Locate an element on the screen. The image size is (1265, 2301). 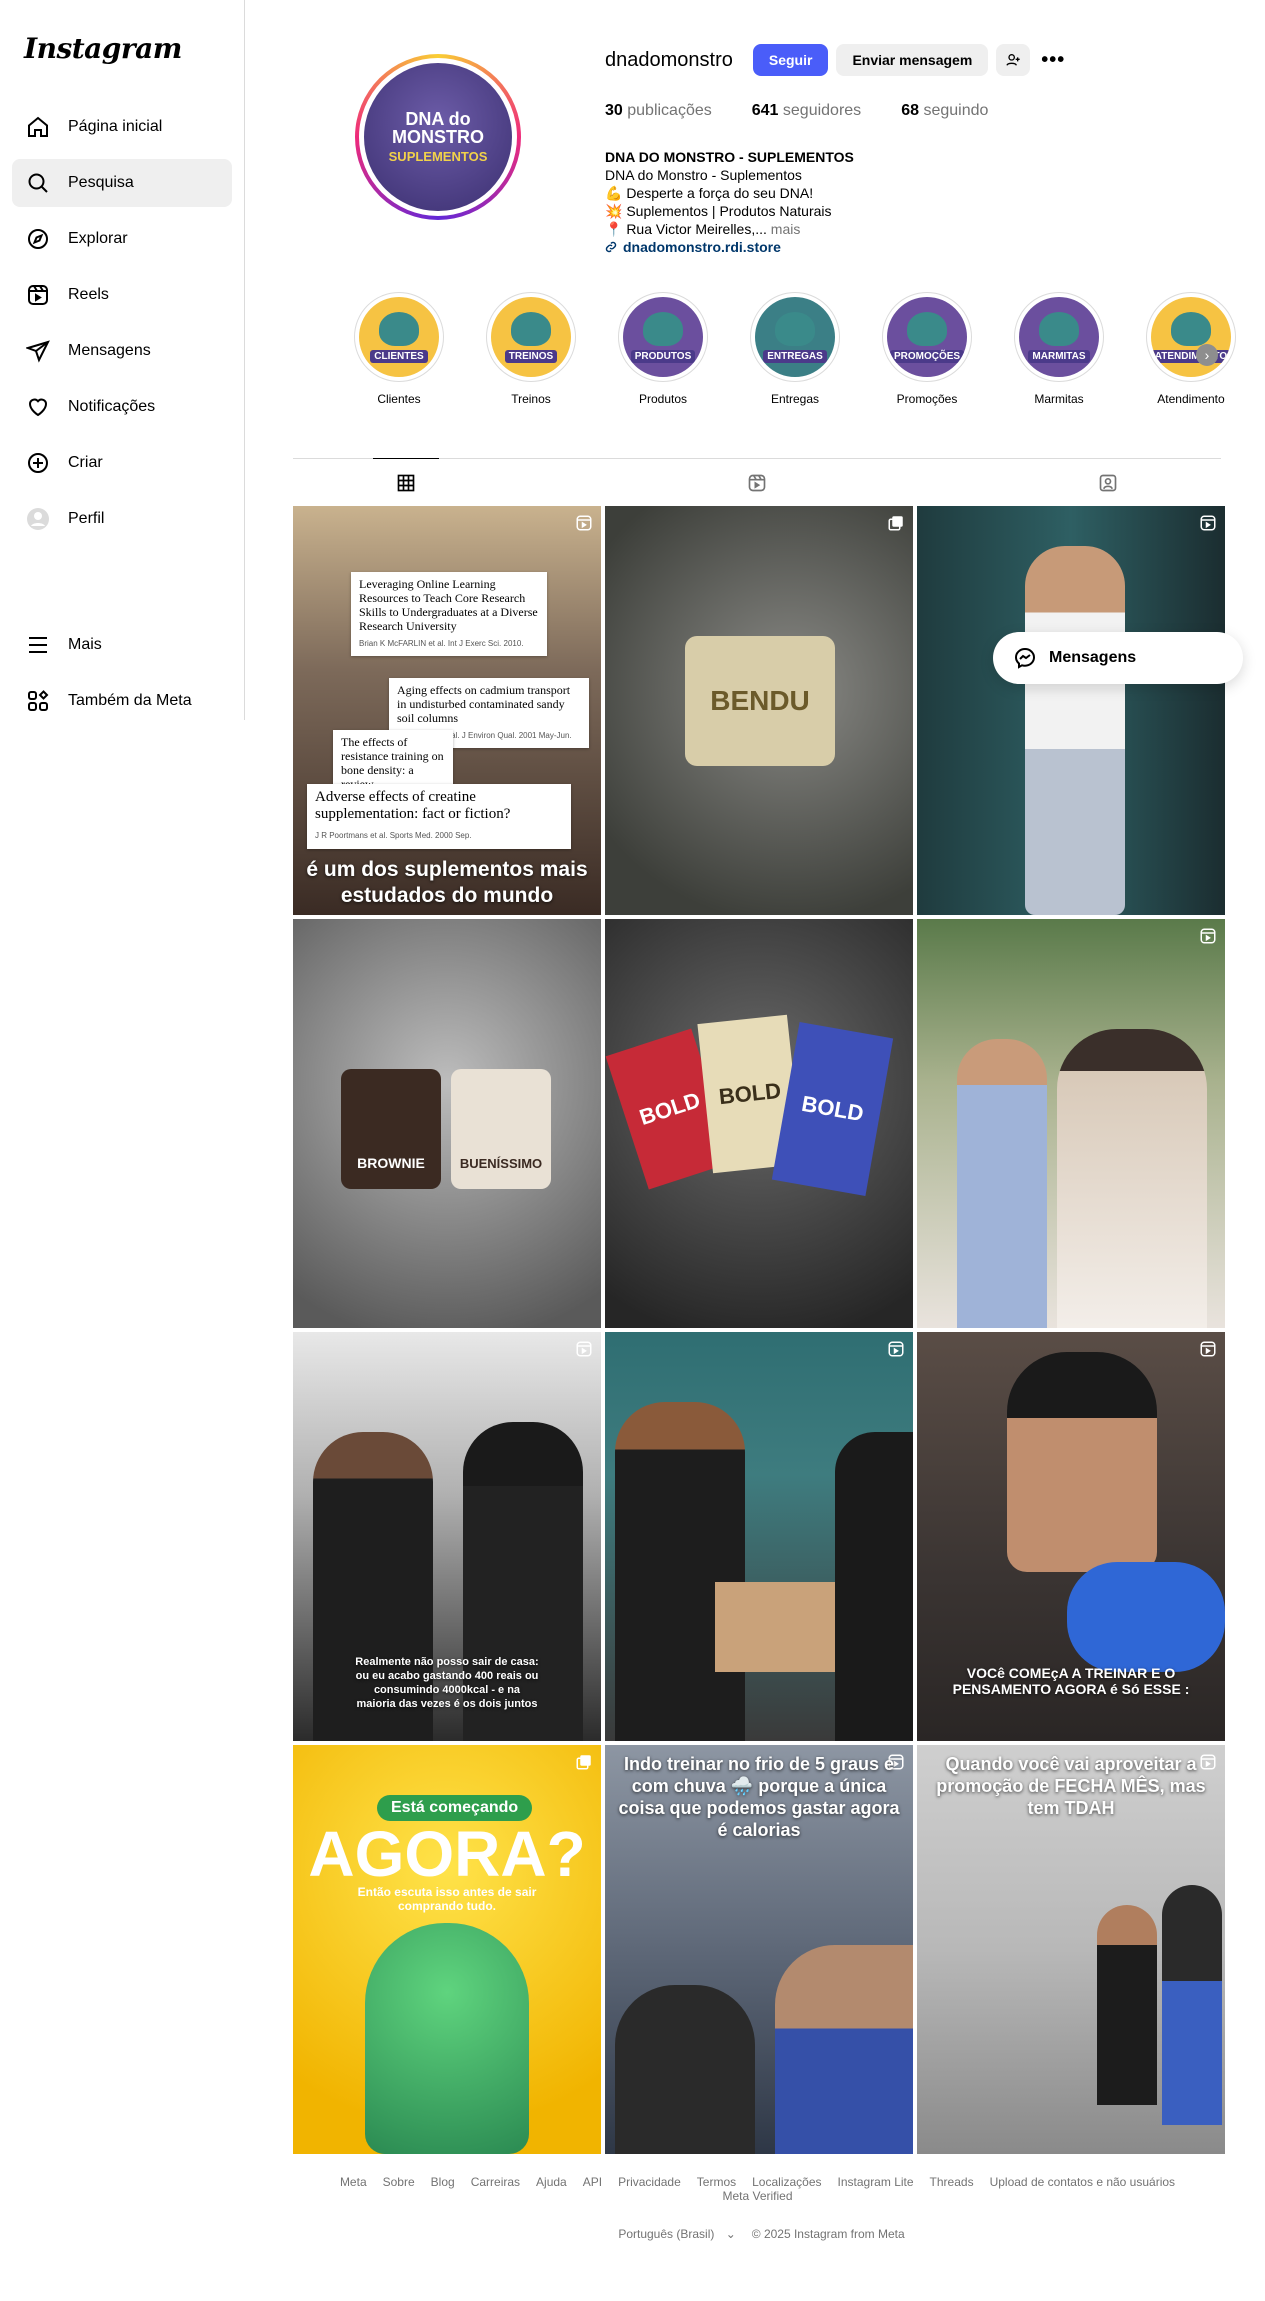
follow-button: Seguir is located at coordinates (790, 60).